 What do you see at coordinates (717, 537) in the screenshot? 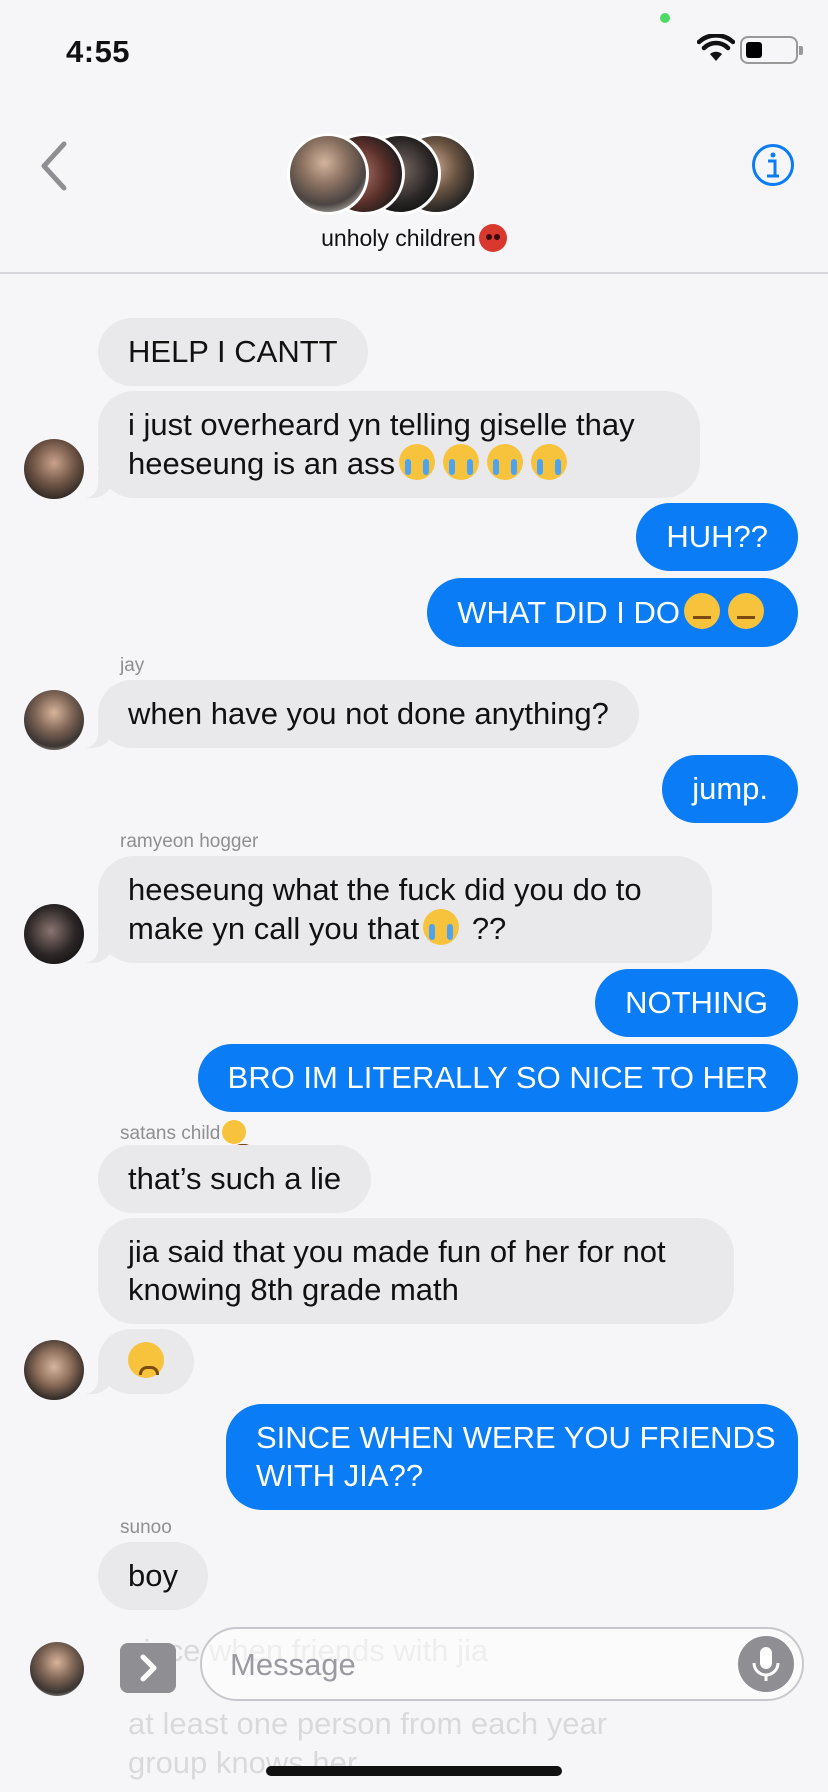
I see `message-bubble-outgoing: HUH??` at bounding box center [717, 537].